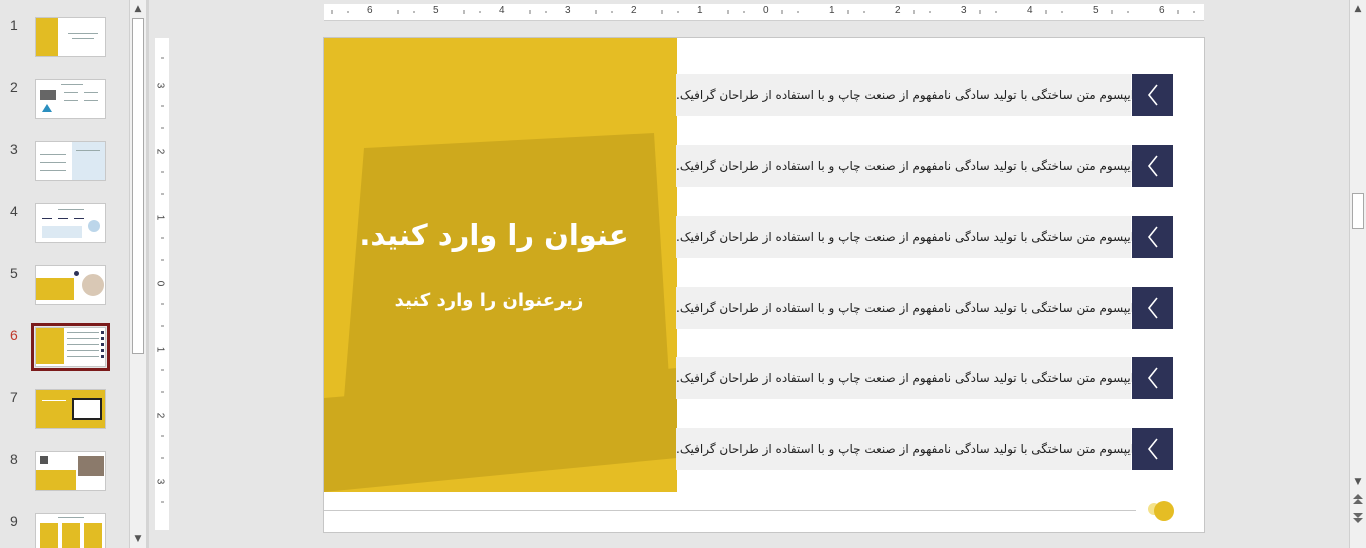  What do you see at coordinates (14, 459) in the screenshot?
I see `slide-number: 8` at bounding box center [14, 459].